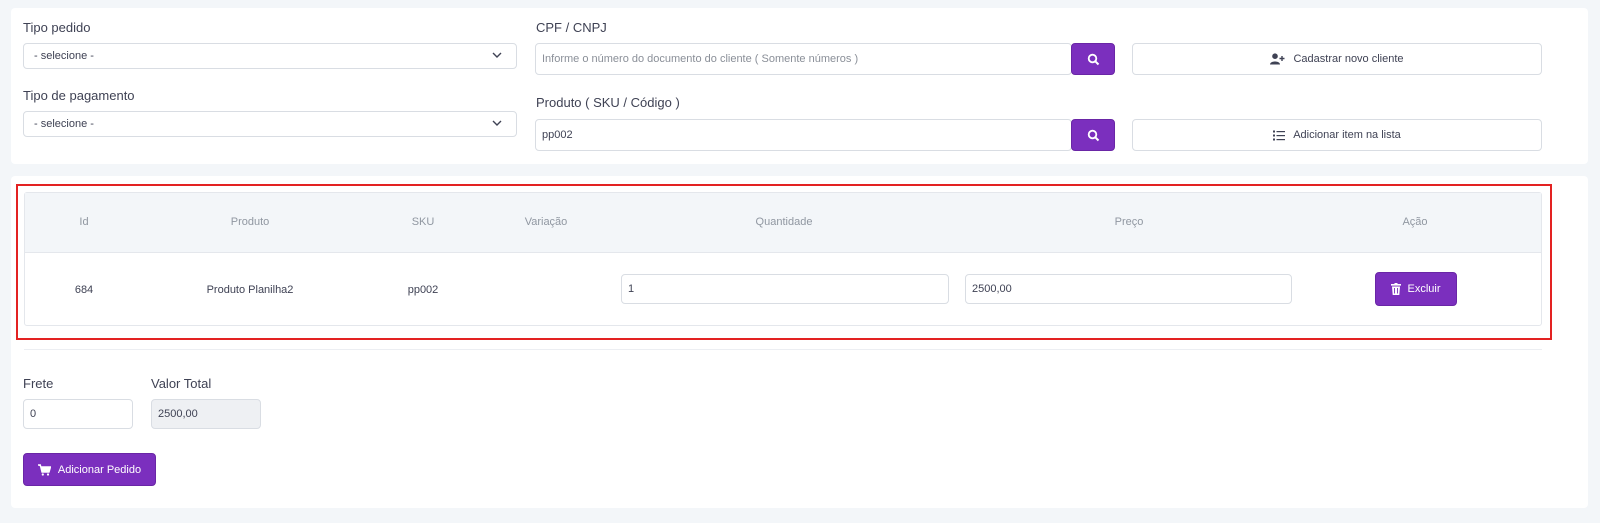 This screenshot has width=1600, height=523. I want to click on tipo-pagamento-value: - selecione -, so click(64, 124).